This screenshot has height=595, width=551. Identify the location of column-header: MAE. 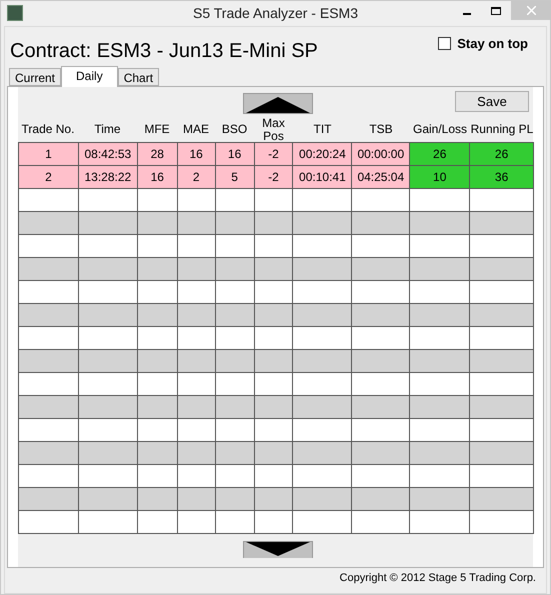
(195, 129).